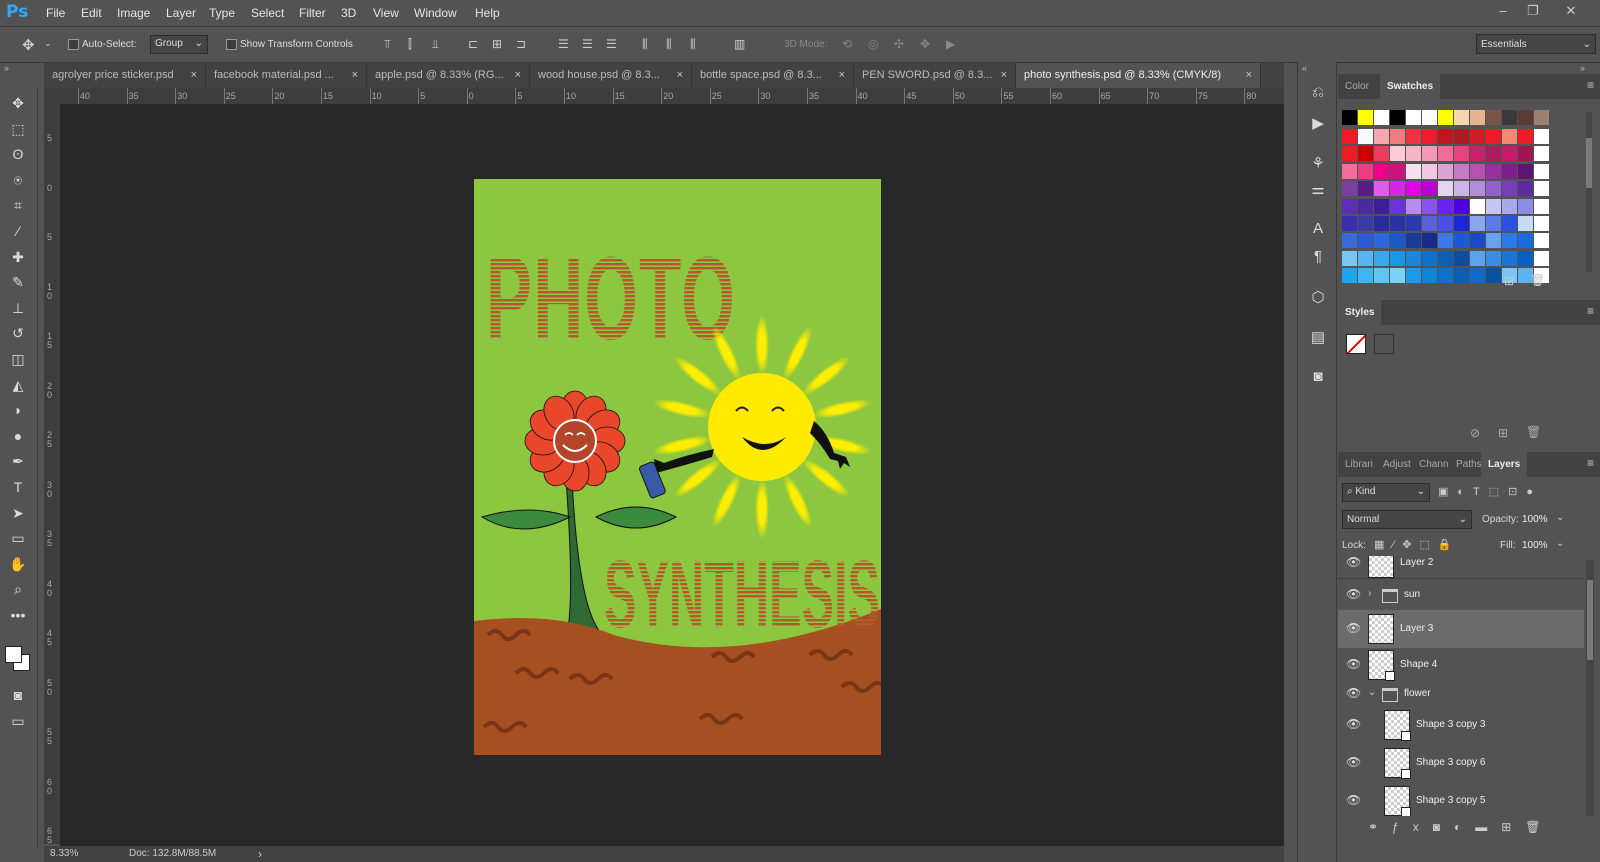 Image resolution: width=1600 pixels, height=862 pixels. I want to click on layer-row: 👁 ⌄ flower, so click(1461, 694).